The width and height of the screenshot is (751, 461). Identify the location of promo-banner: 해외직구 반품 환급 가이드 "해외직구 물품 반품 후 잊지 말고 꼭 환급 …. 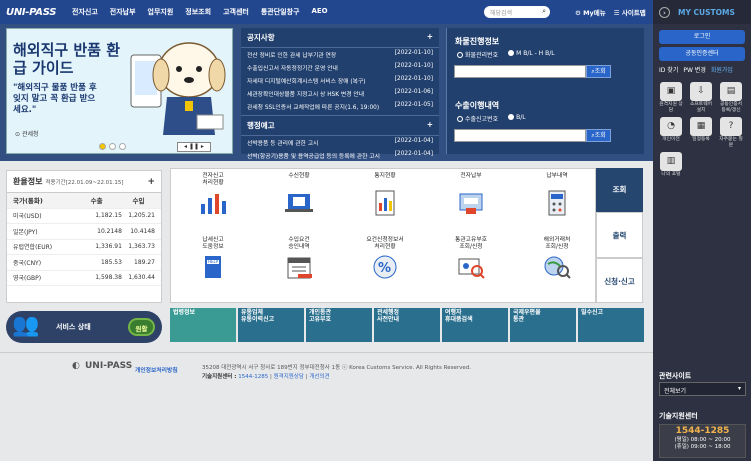
(119, 91).